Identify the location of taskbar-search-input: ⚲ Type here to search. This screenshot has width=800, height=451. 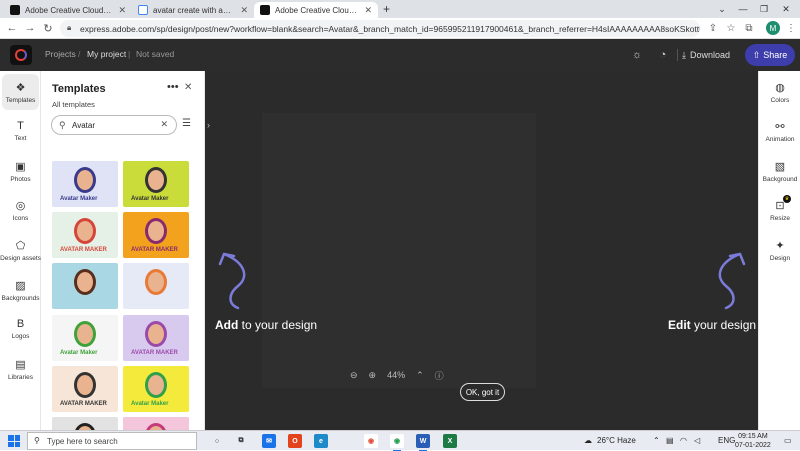
(112, 441).